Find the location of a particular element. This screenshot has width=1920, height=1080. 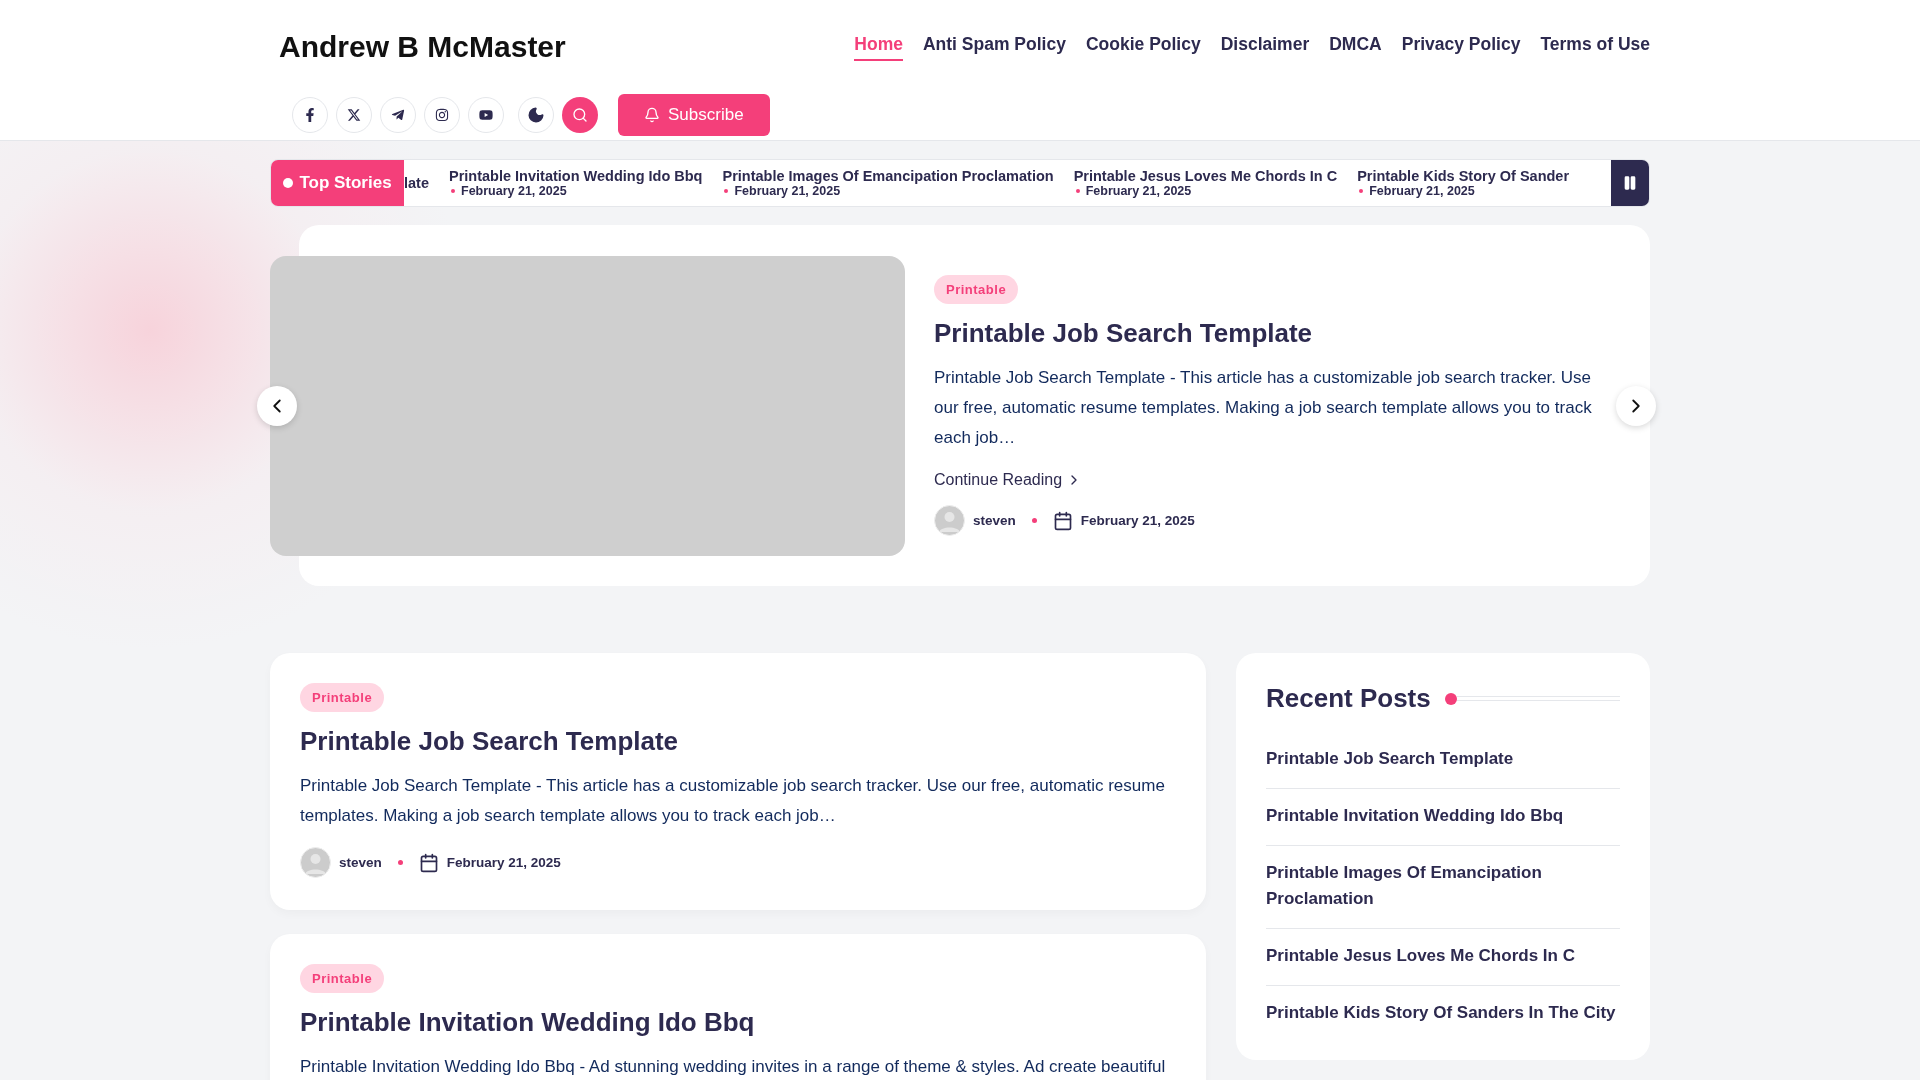

recent-post-link: Printable Images Of Emancipation Proclamation is located at coordinates (1443, 887).